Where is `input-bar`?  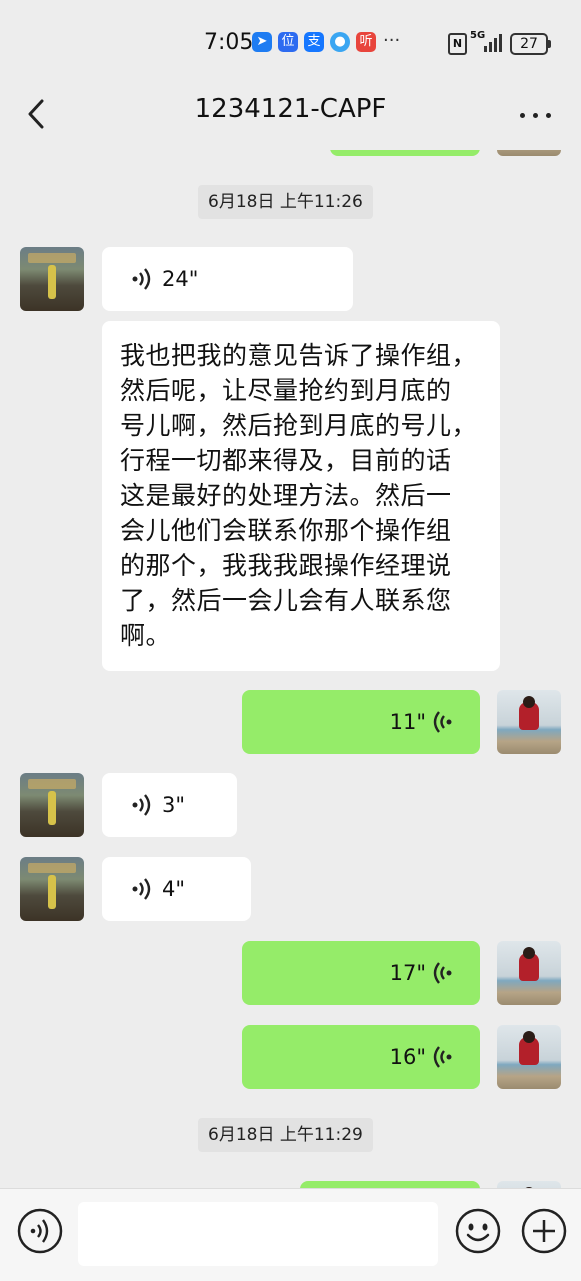 input-bar is located at coordinates (290, 1234).